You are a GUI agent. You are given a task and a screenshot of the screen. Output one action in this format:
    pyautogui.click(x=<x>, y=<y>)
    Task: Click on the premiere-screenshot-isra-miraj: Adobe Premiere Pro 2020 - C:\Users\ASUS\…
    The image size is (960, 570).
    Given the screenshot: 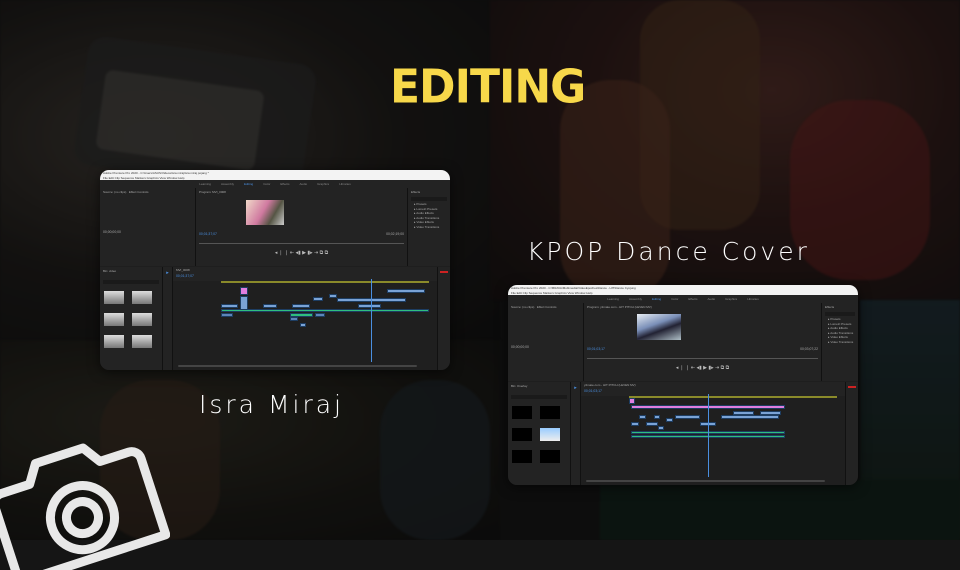 What is the action you would take?
    pyautogui.click(x=275, y=270)
    